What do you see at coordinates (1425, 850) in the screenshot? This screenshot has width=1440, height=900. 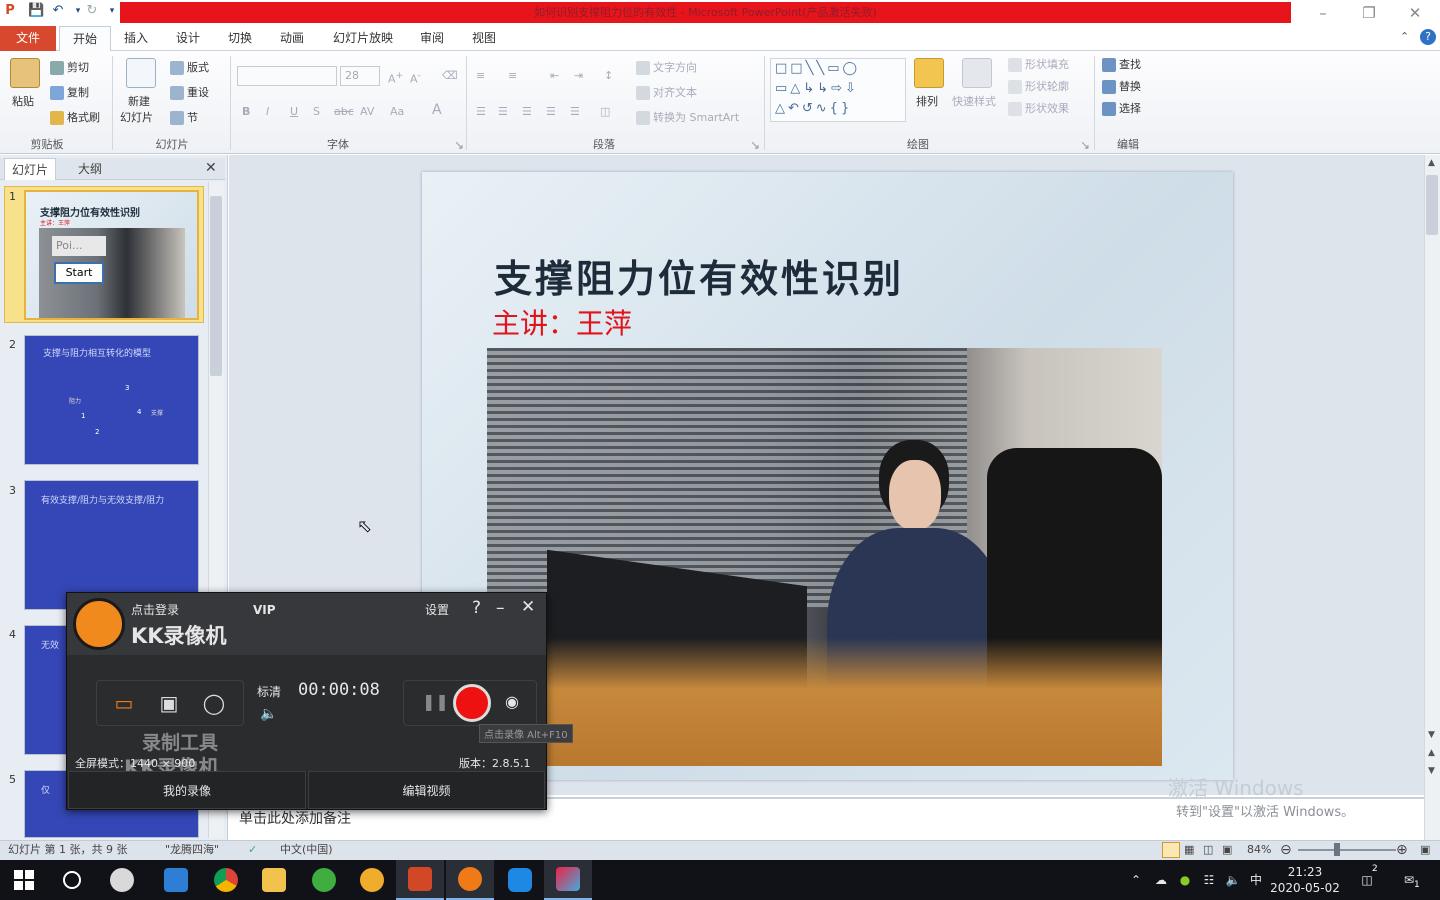 I see `fit-slide-icon: ▣` at bounding box center [1425, 850].